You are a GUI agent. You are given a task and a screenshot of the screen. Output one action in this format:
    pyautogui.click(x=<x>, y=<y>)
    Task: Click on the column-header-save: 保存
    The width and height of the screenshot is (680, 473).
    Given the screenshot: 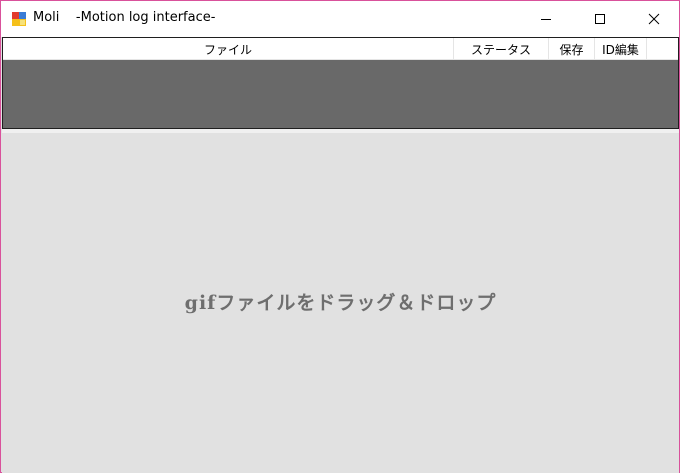 What is the action you would take?
    pyautogui.click(x=572, y=49)
    